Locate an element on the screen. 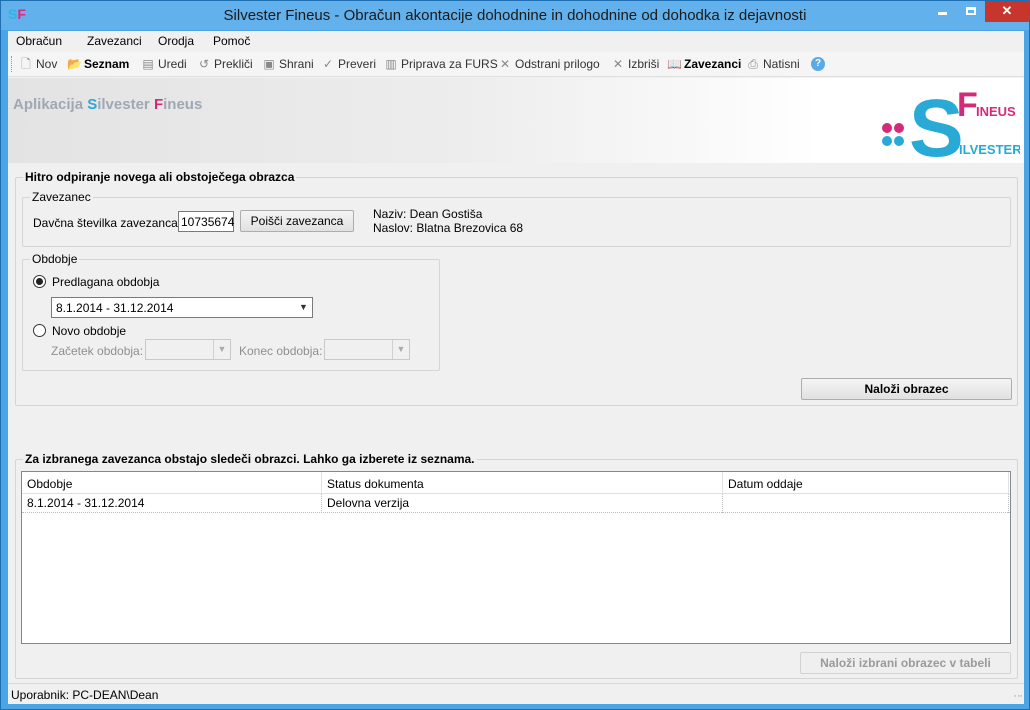  suggested-period-select: 8.1.2014 - 31.12.2014 ▼ is located at coordinates (182, 307).